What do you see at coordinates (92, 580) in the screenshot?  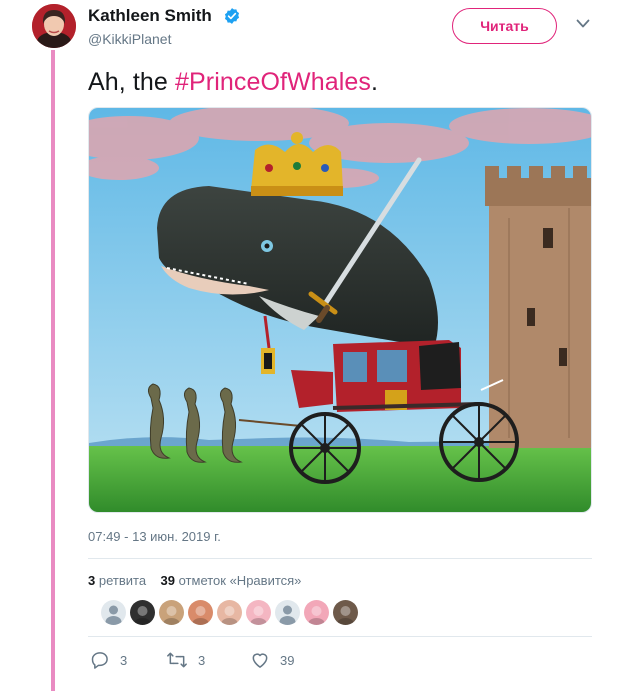 I see `retweets-count: 3` at bounding box center [92, 580].